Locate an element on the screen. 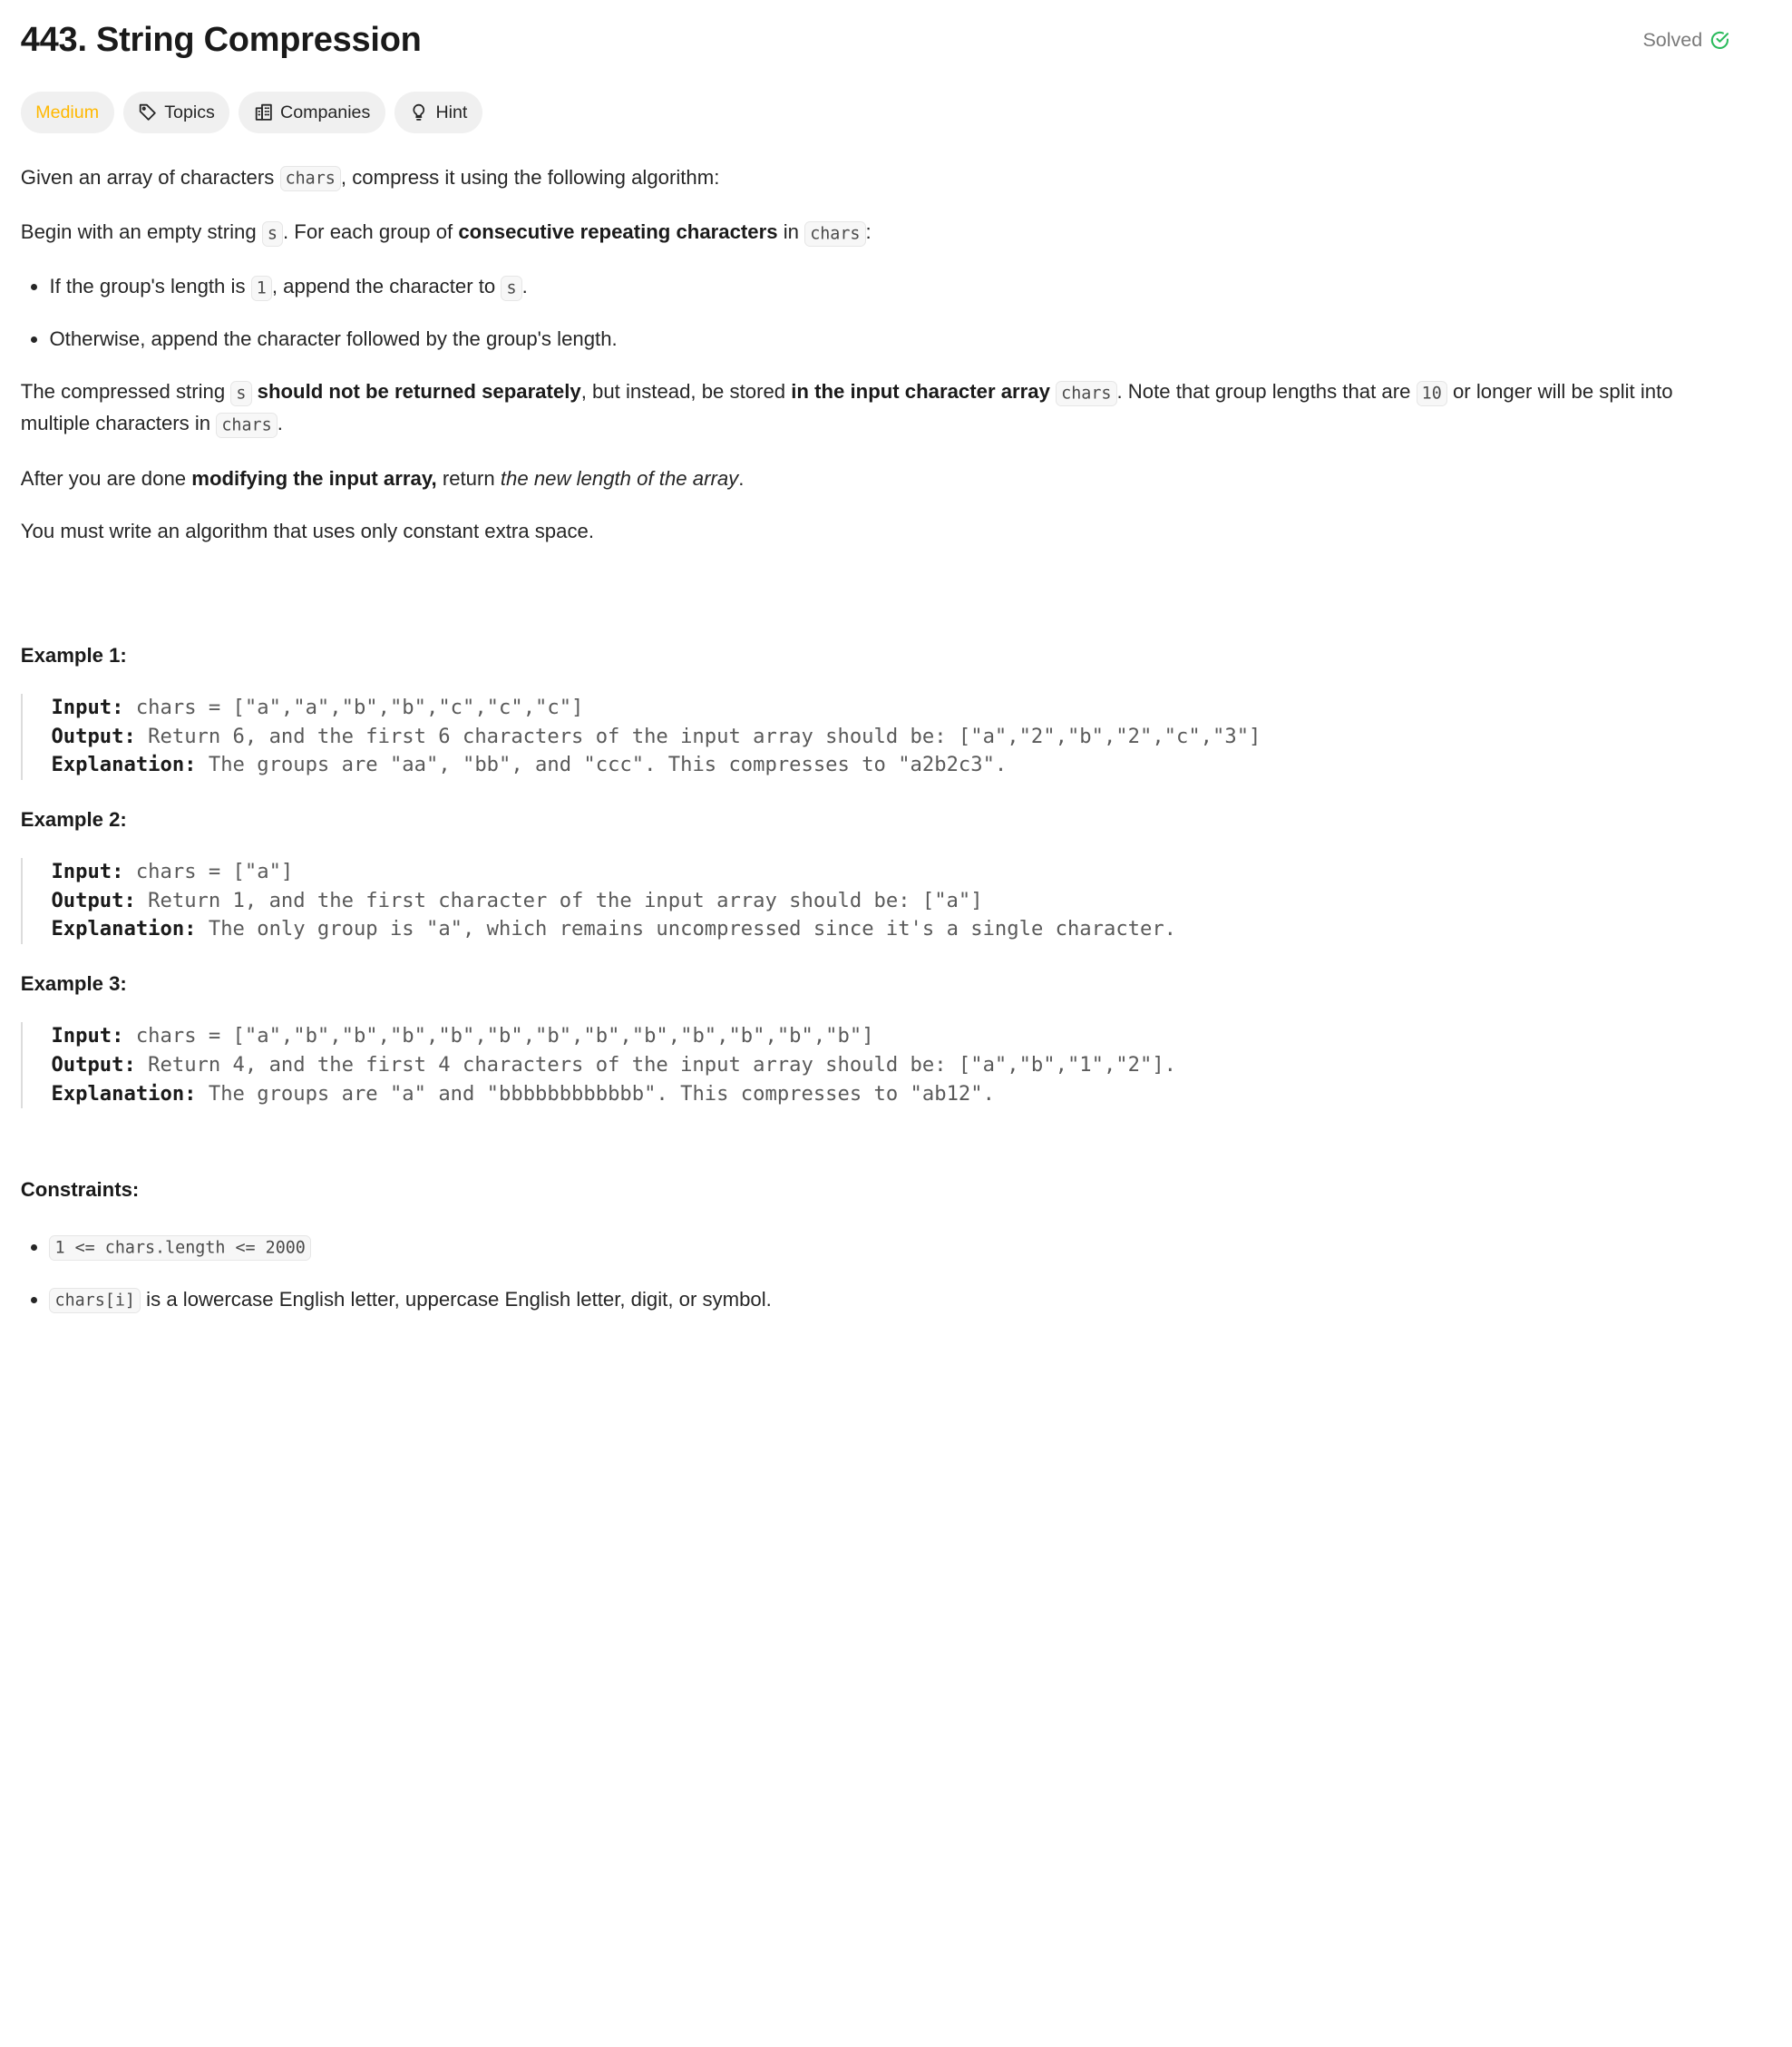 This screenshot has width=1792, height=2047. topics-label: Topics is located at coordinates (189, 112).